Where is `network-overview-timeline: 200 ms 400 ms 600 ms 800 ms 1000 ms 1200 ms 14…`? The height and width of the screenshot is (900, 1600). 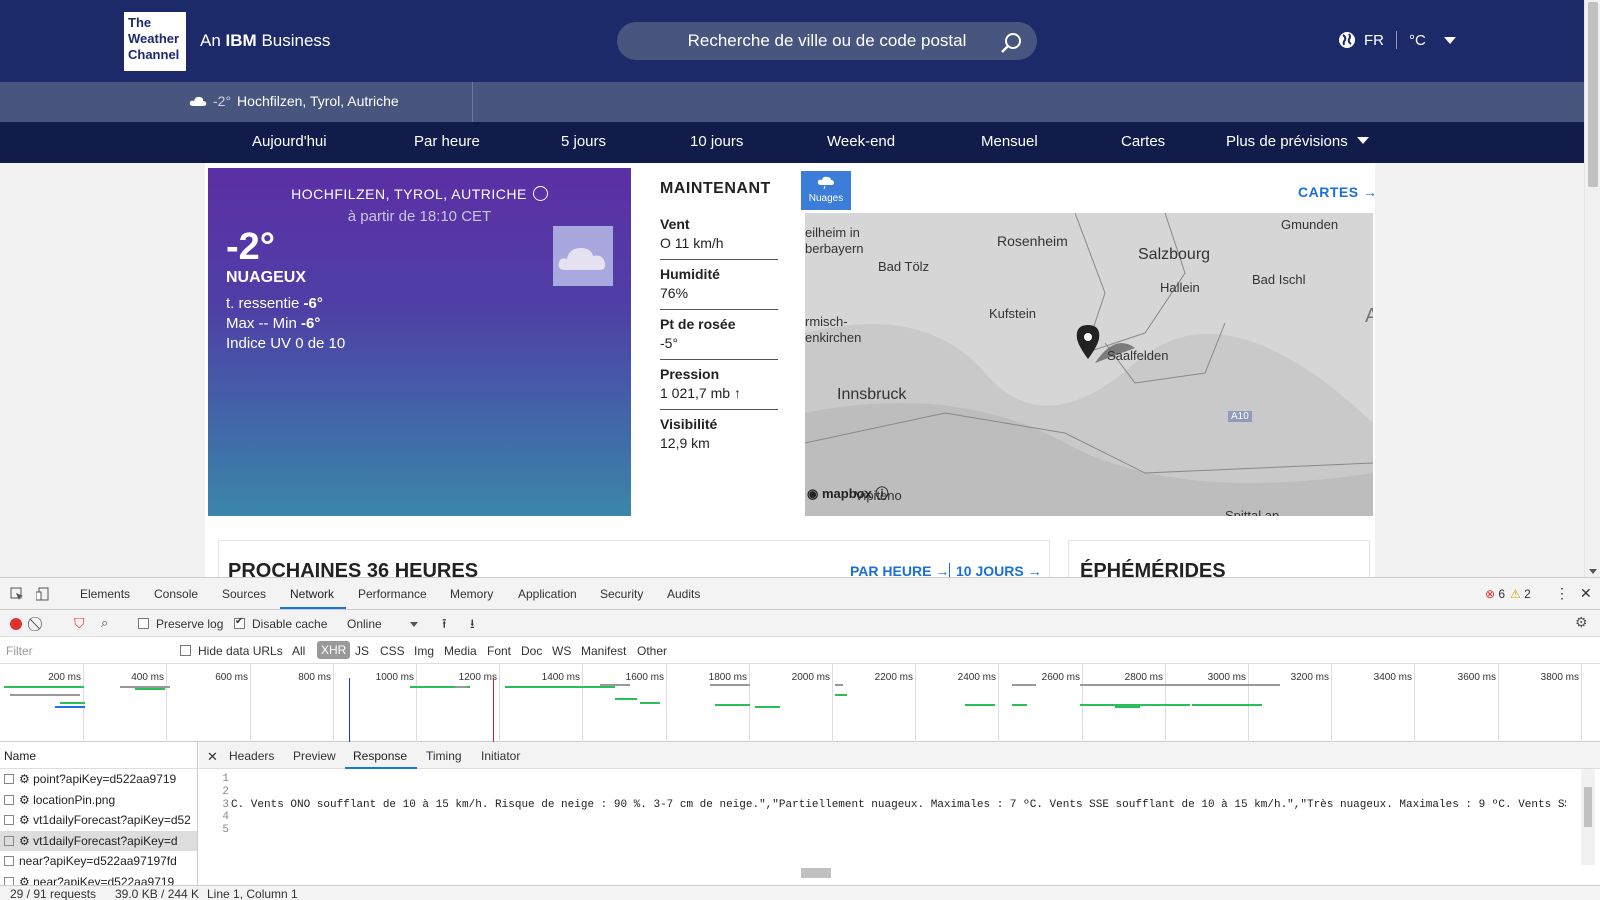
network-overview-timeline: 200 ms 400 ms 600 ms 800 ms 1000 ms 1200 ms 14… is located at coordinates (800, 703).